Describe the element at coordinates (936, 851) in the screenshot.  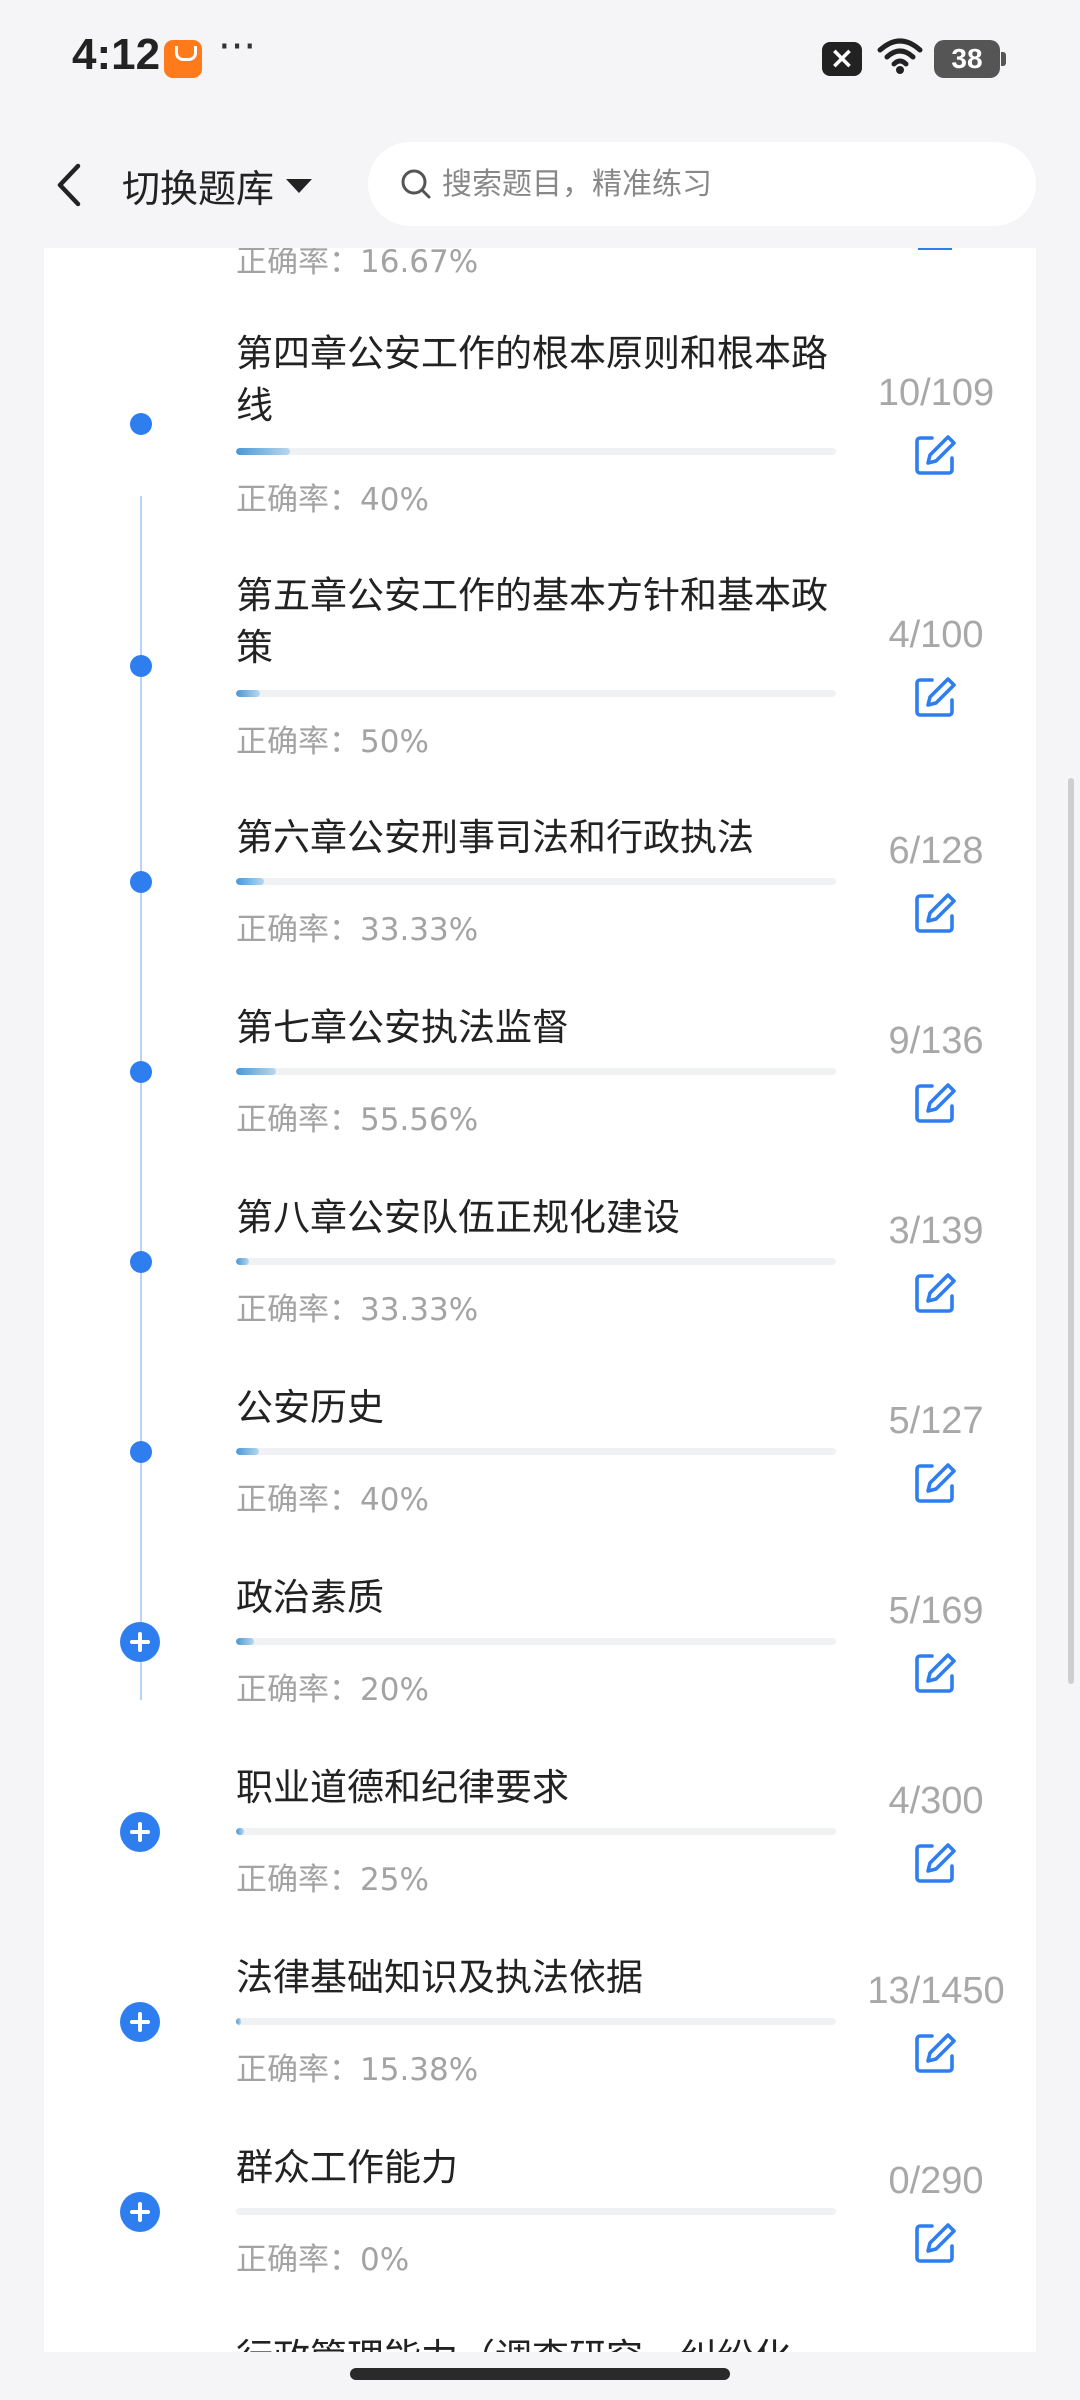
I see `question-count: 6/128` at that location.